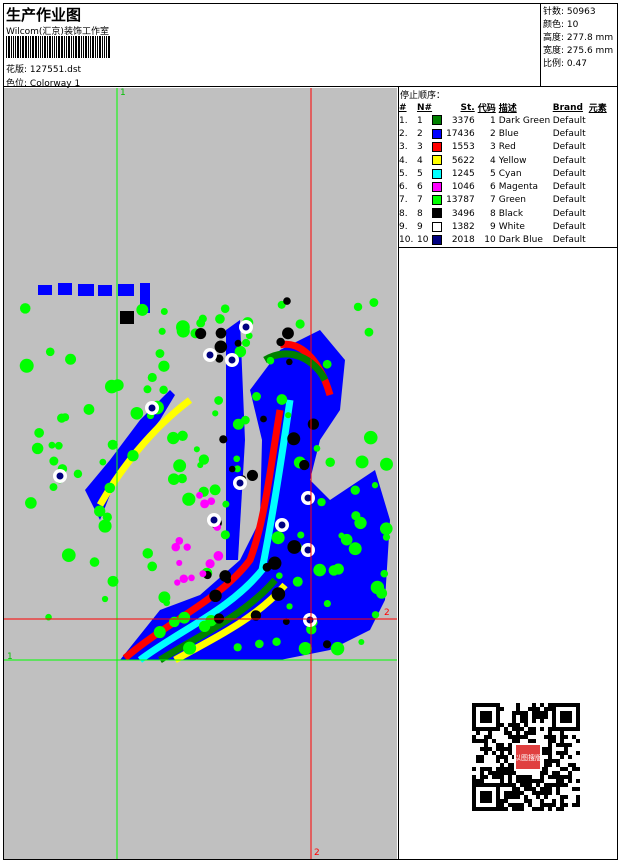 This screenshot has height=861, width=620. What do you see at coordinates (508, 213) in the screenshot?
I see `table-row: 8. 8 3496 8 Black Default` at bounding box center [508, 213].